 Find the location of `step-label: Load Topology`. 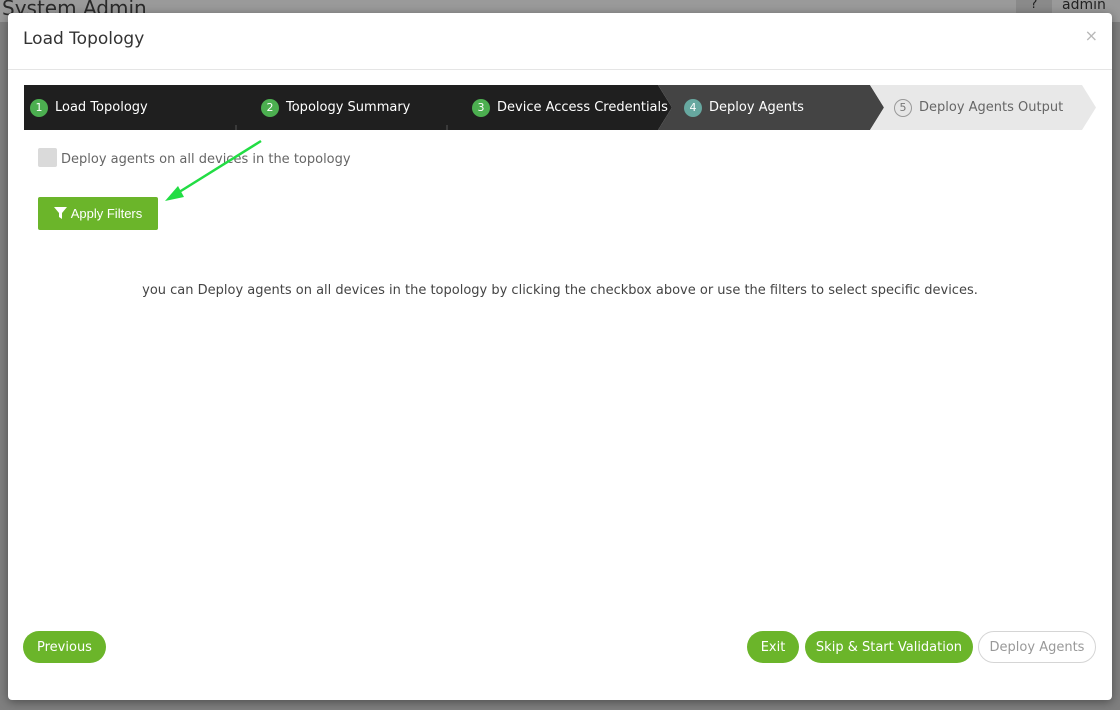

step-label: Load Topology is located at coordinates (101, 107).